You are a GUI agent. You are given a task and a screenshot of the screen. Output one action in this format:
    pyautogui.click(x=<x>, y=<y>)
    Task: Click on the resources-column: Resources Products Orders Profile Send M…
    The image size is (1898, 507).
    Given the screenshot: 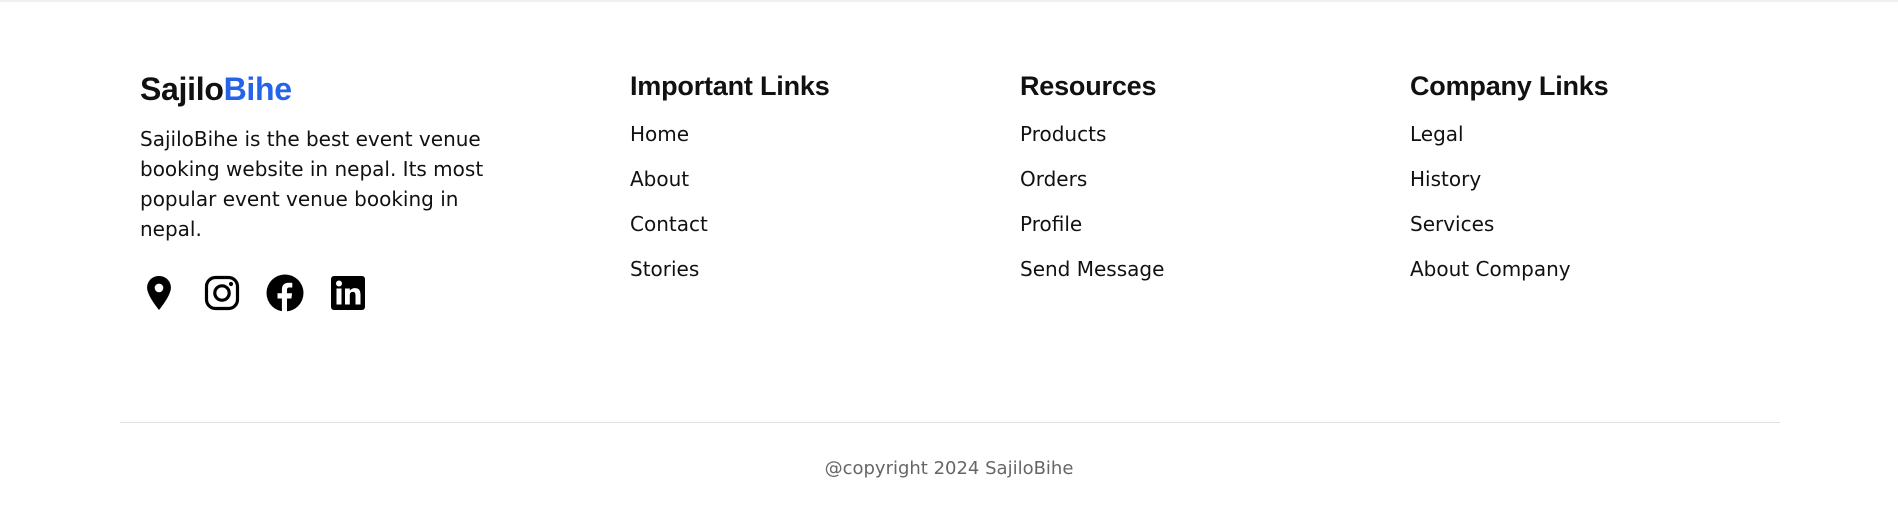 What is the action you would take?
    pyautogui.click(x=1092, y=185)
    